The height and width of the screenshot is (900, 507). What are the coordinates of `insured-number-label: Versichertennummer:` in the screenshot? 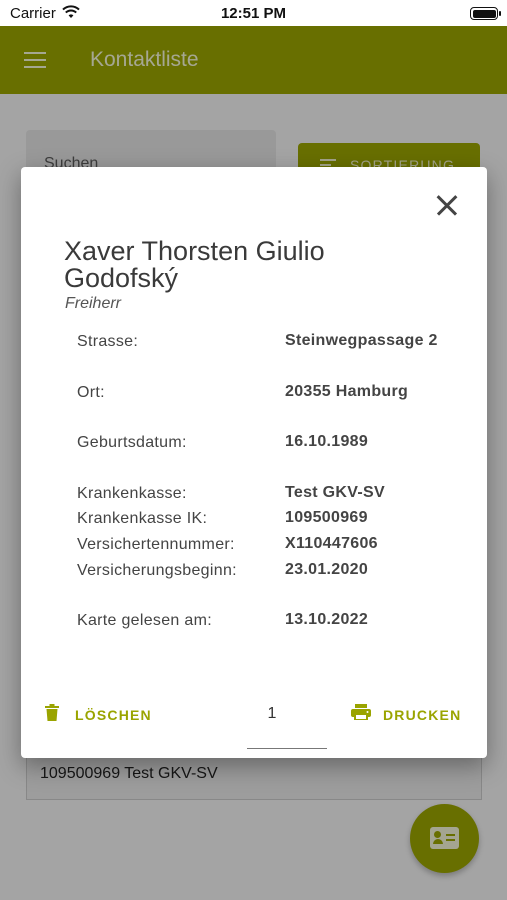 It's located at (156, 544).